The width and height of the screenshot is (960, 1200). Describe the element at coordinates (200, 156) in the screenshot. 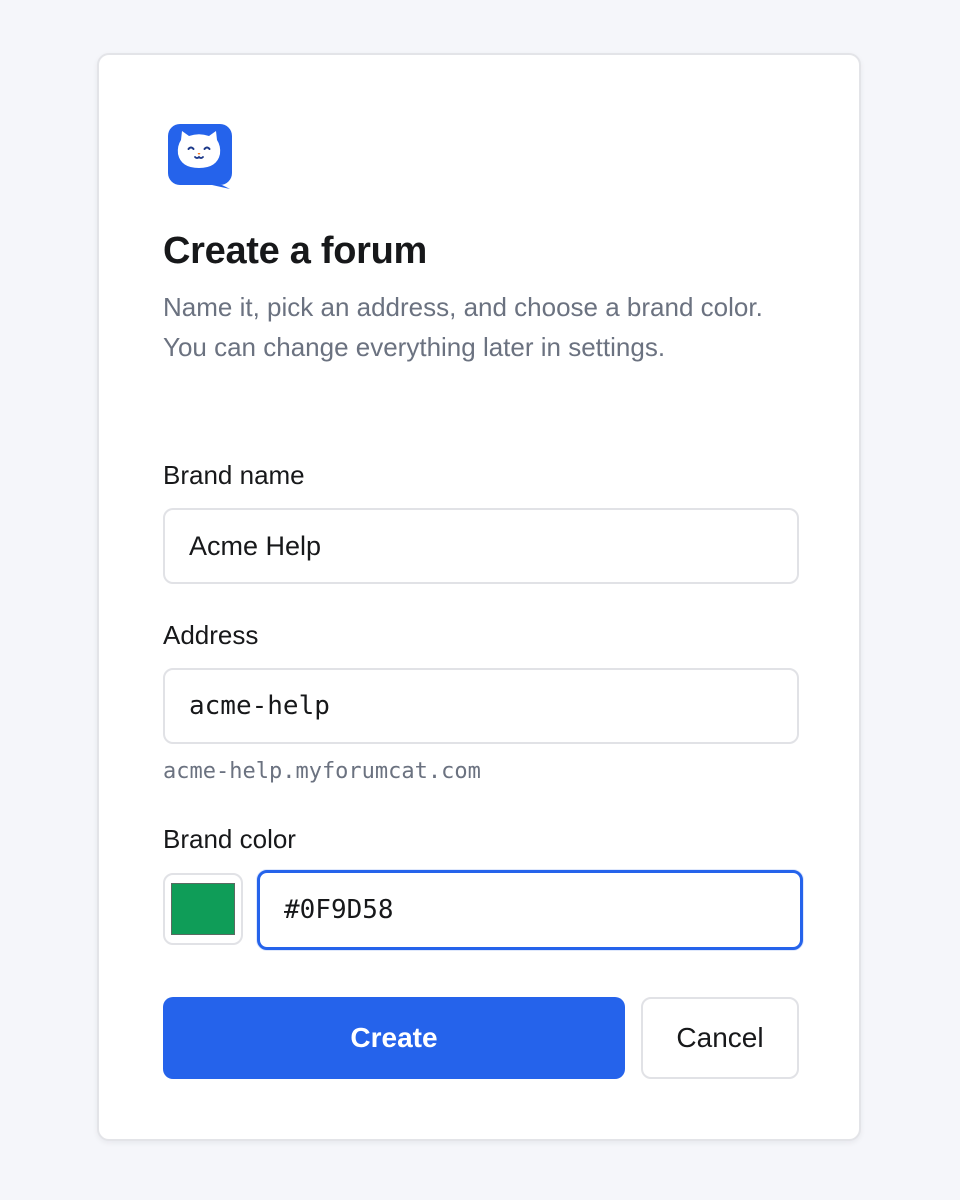

I see `cat-chat-logo-icon` at that location.